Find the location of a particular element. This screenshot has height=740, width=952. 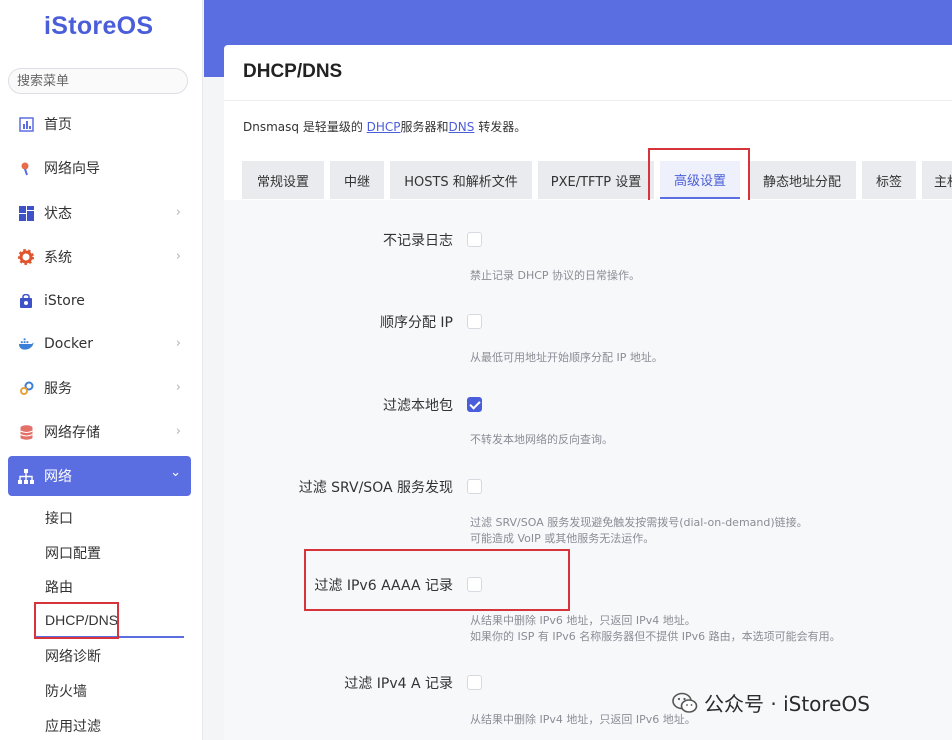

option-label-no-log: 不记录日志 is located at coordinates (418, 241).